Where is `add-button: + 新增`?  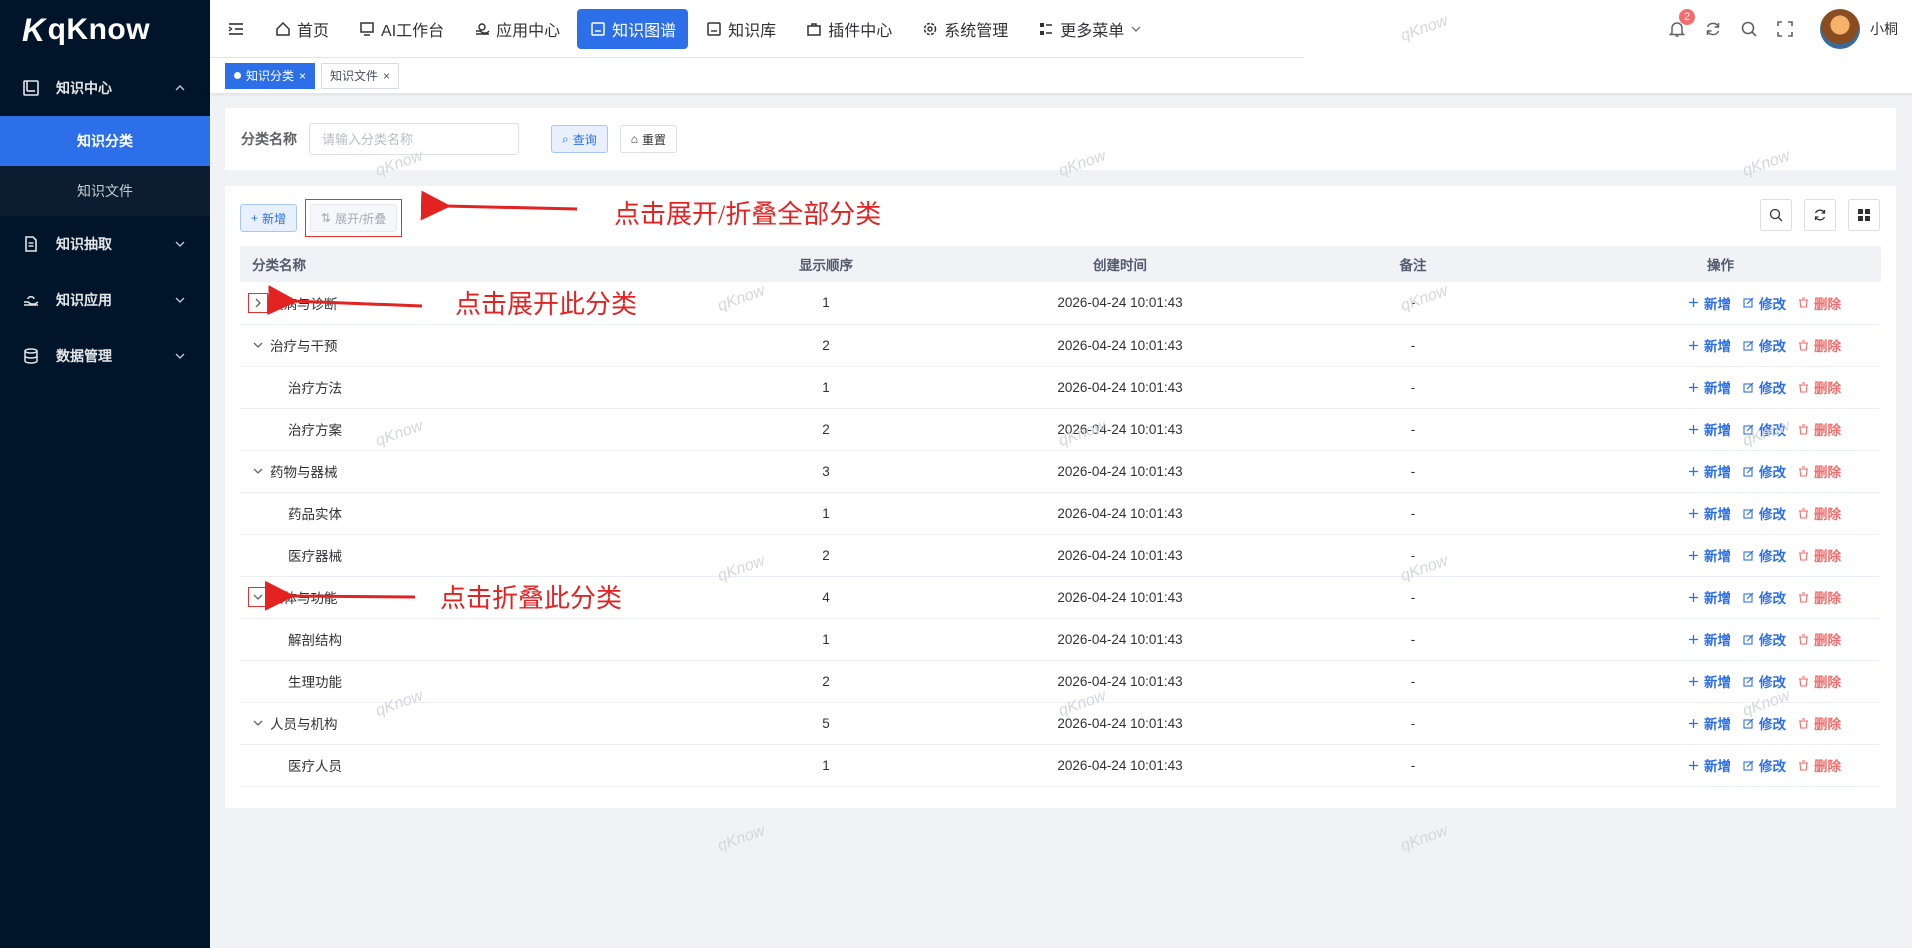 add-button: + 新增 is located at coordinates (269, 218).